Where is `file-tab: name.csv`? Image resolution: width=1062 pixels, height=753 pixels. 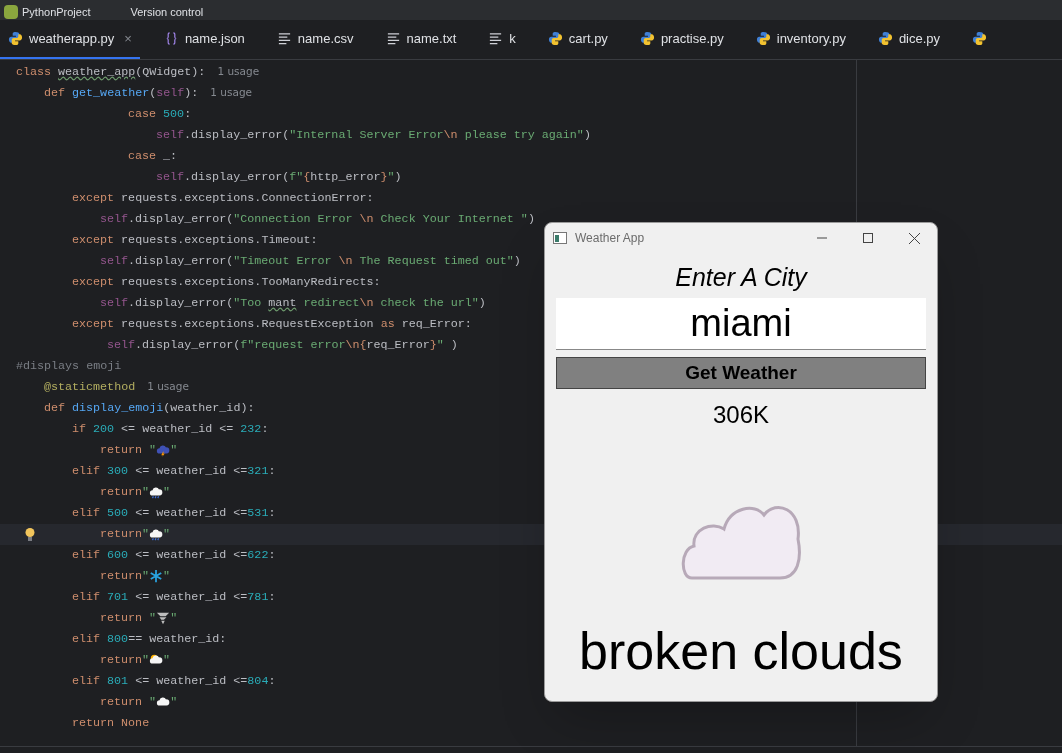
file-tab: name.csv is located at coordinates (315, 39).